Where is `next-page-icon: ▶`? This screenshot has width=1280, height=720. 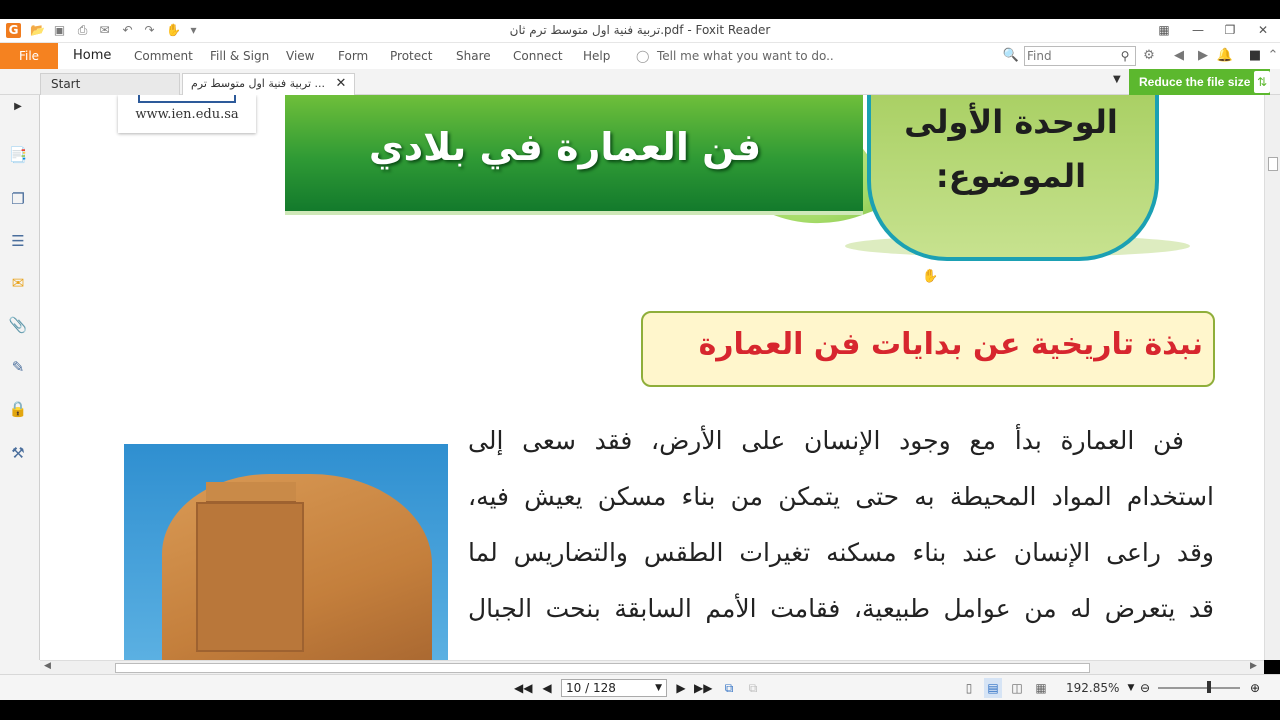 next-page-icon: ▶ is located at coordinates (681, 688).